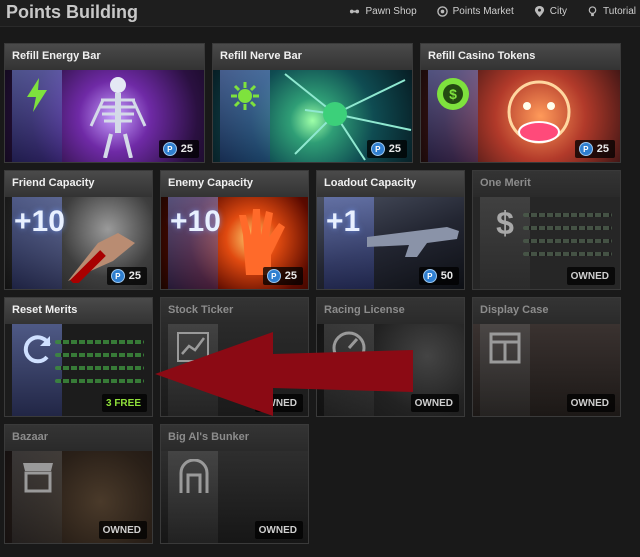 Image resolution: width=640 pixels, height=557 pixels. I want to click on rifle-icon, so click(413, 242).